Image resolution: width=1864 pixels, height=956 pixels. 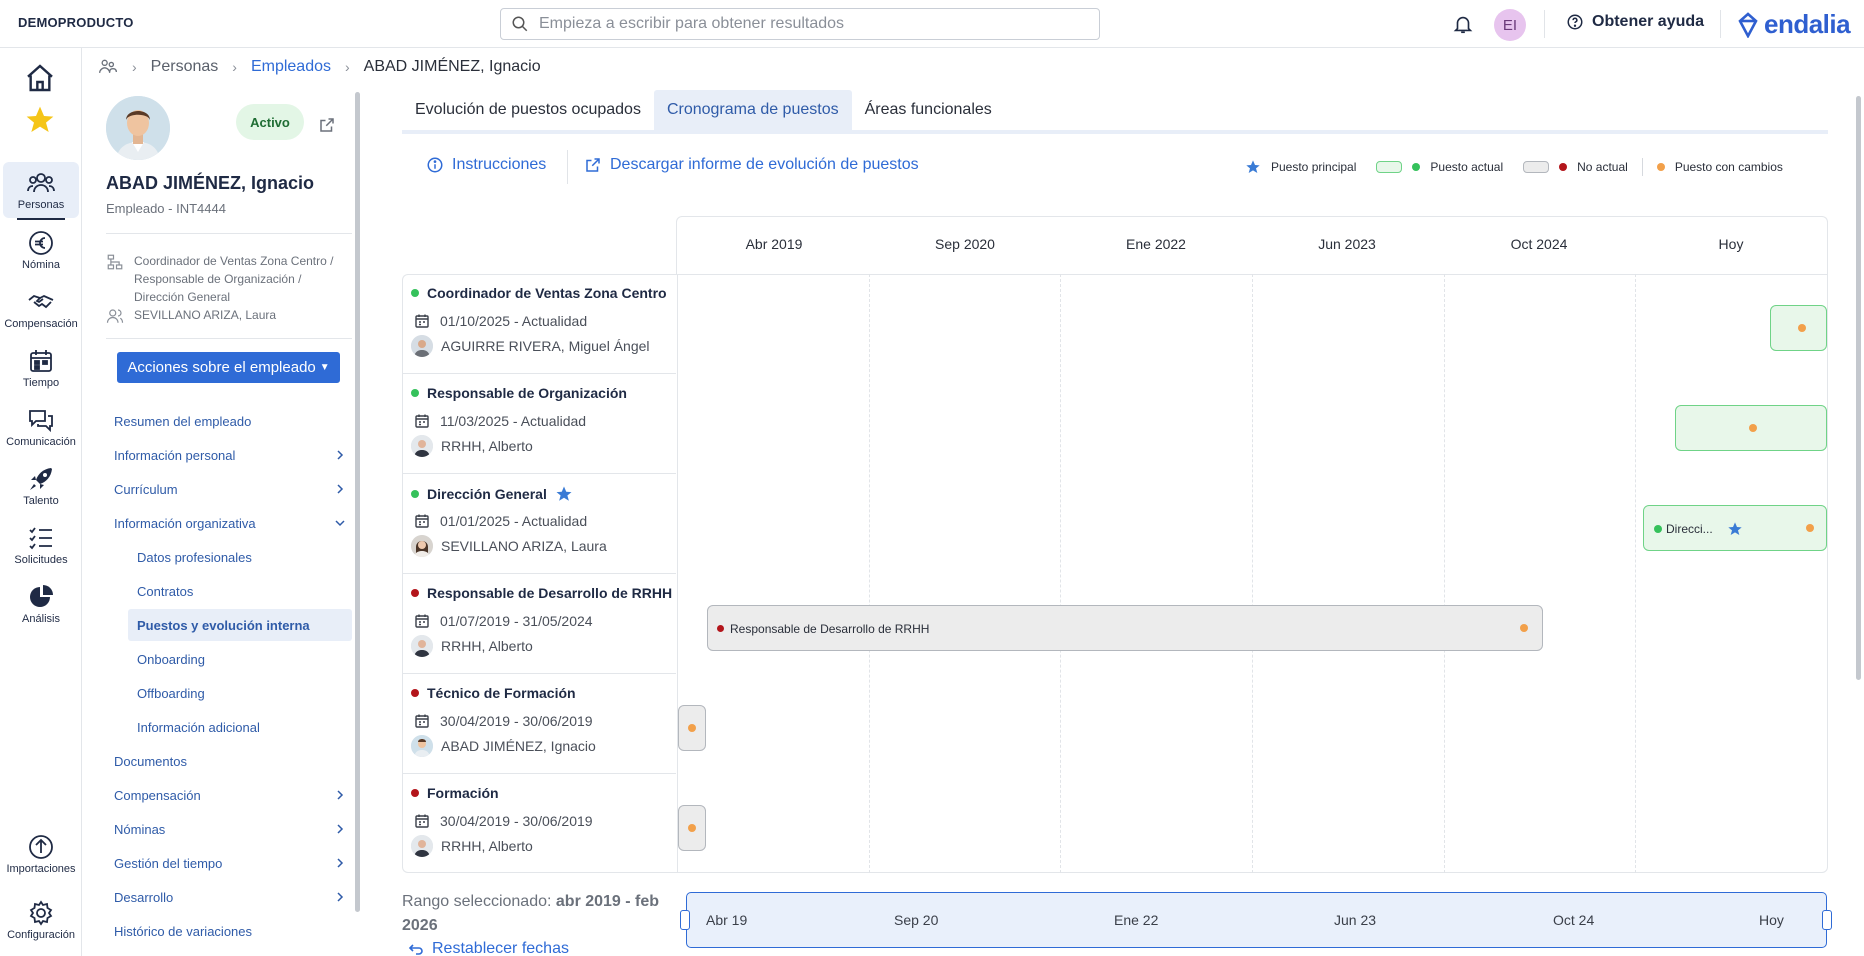 I want to click on info-icon, so click(x=435, y=165).